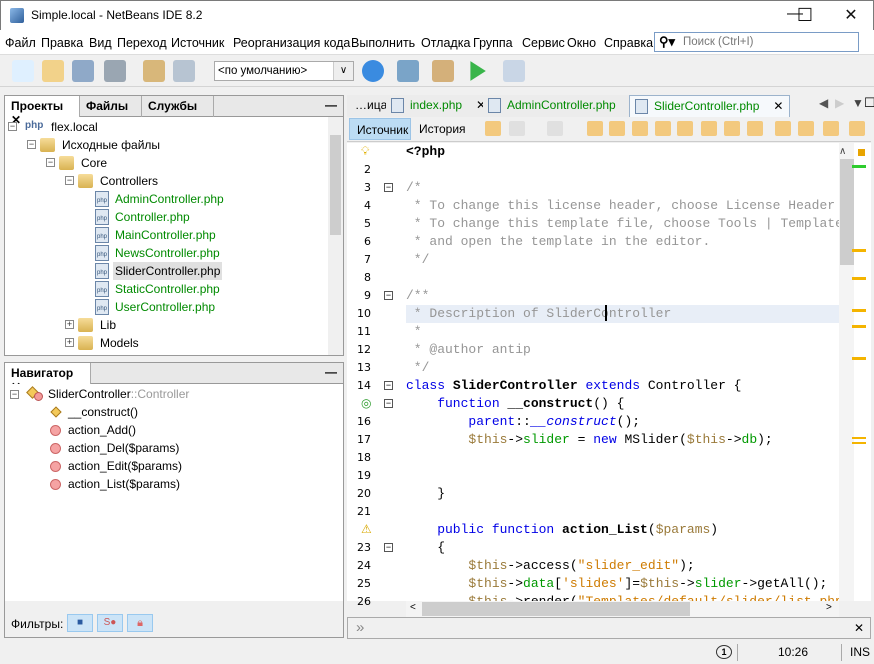 This screenshot has width=874, height=664. What do you see at coordinates (710, 106) in the screenshot?
I see `editor-tab: SliderController.php ✕` at bounding box center [710, 106].